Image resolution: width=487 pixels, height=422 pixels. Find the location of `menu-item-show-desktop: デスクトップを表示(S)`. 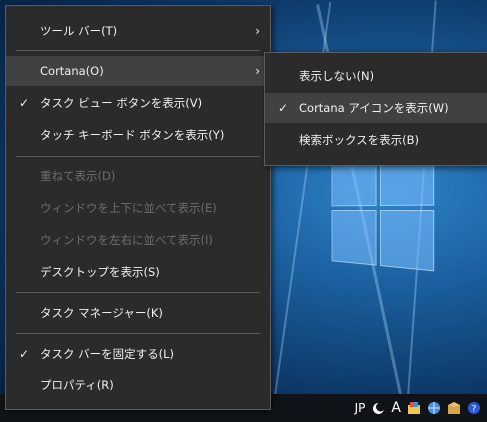

menu-item-show-desktop: デスクトップを表示(S) is located at coordinates (138, 272).